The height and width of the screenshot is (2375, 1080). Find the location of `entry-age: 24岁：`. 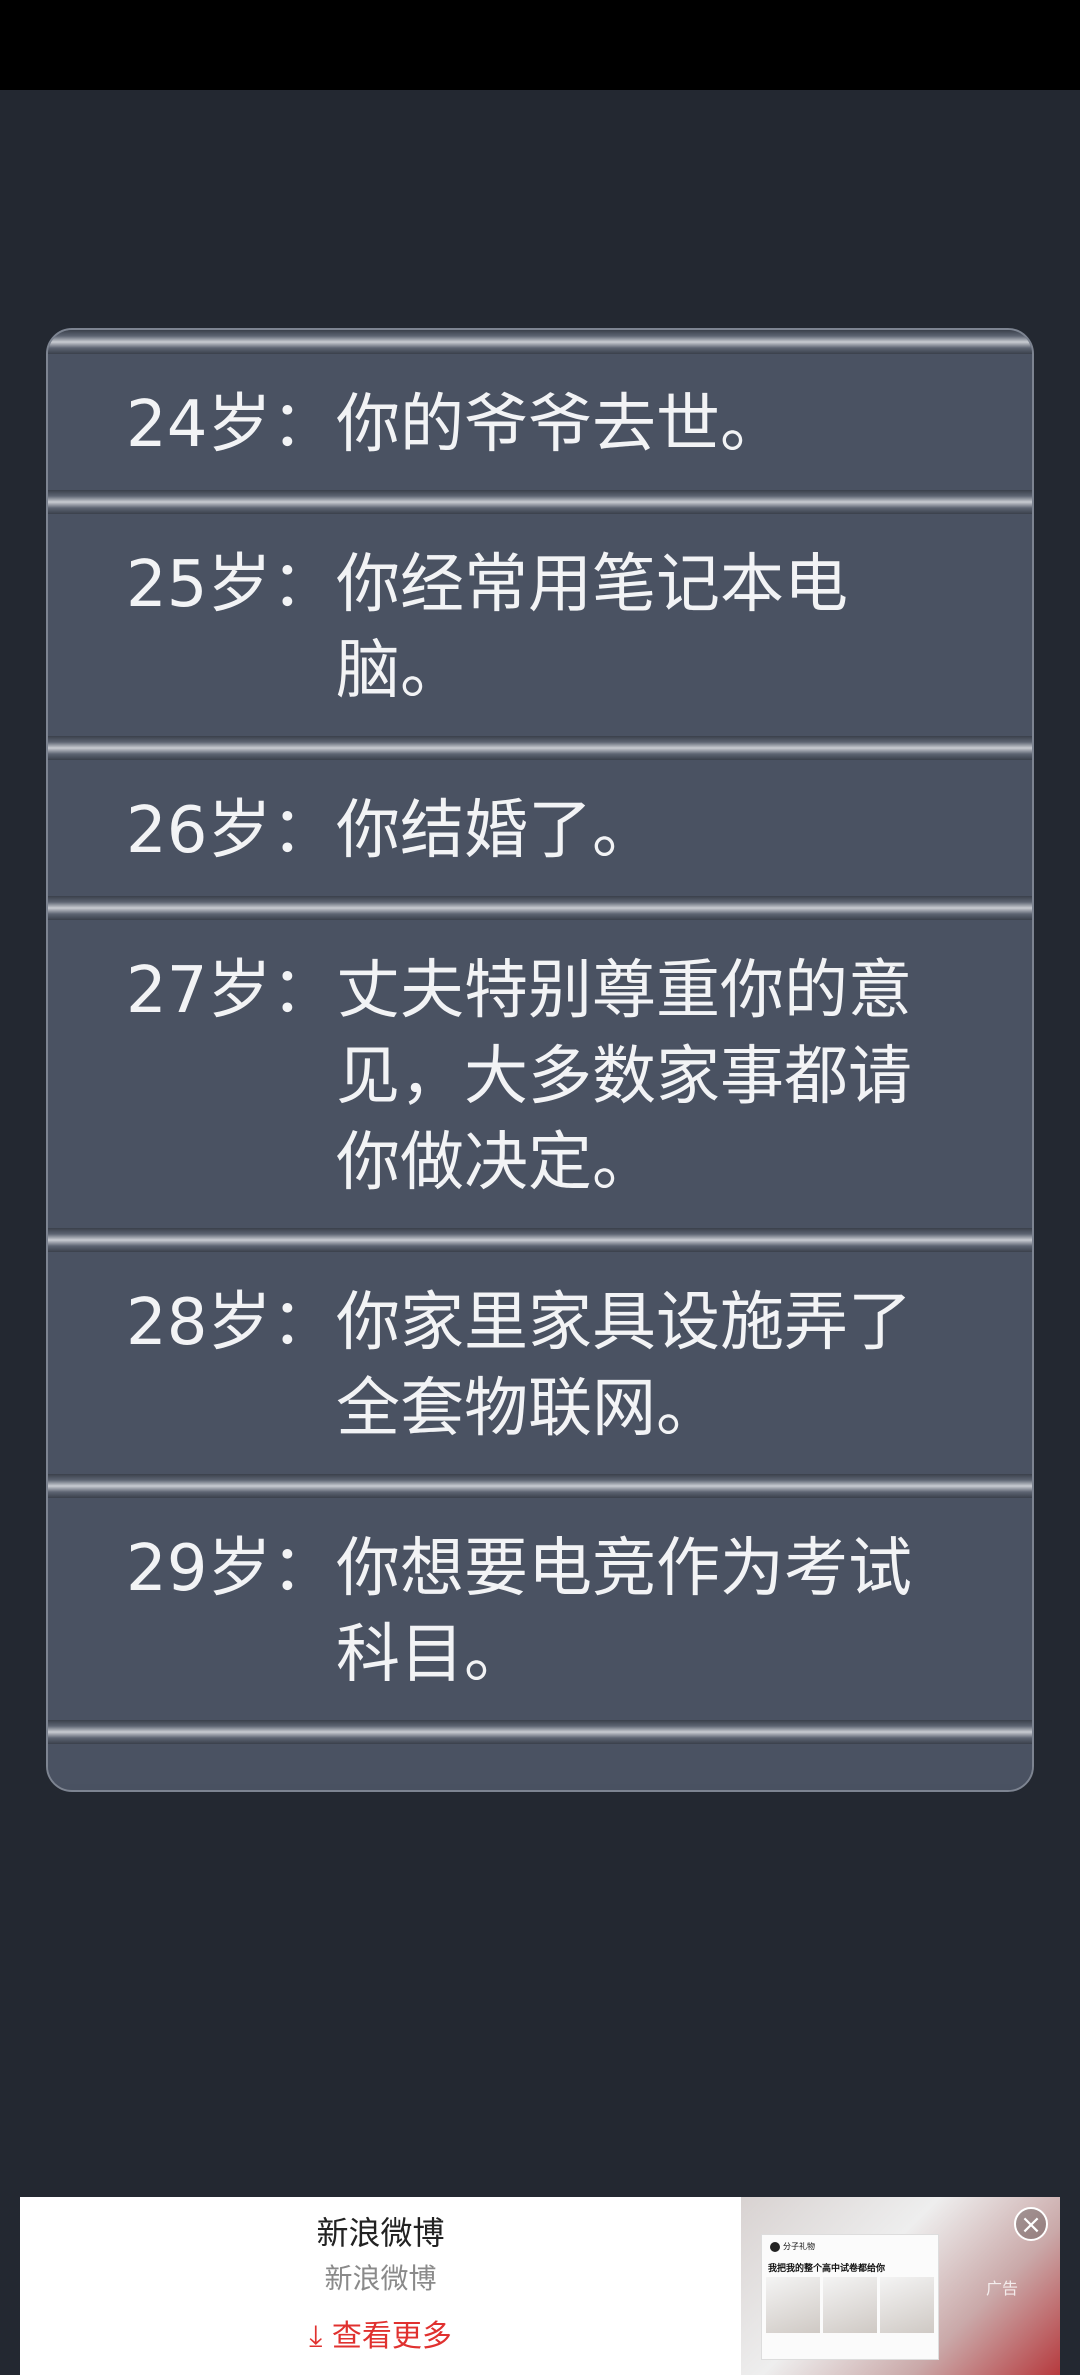

entry-age: 24岁： is located at coordinates (231, 425).